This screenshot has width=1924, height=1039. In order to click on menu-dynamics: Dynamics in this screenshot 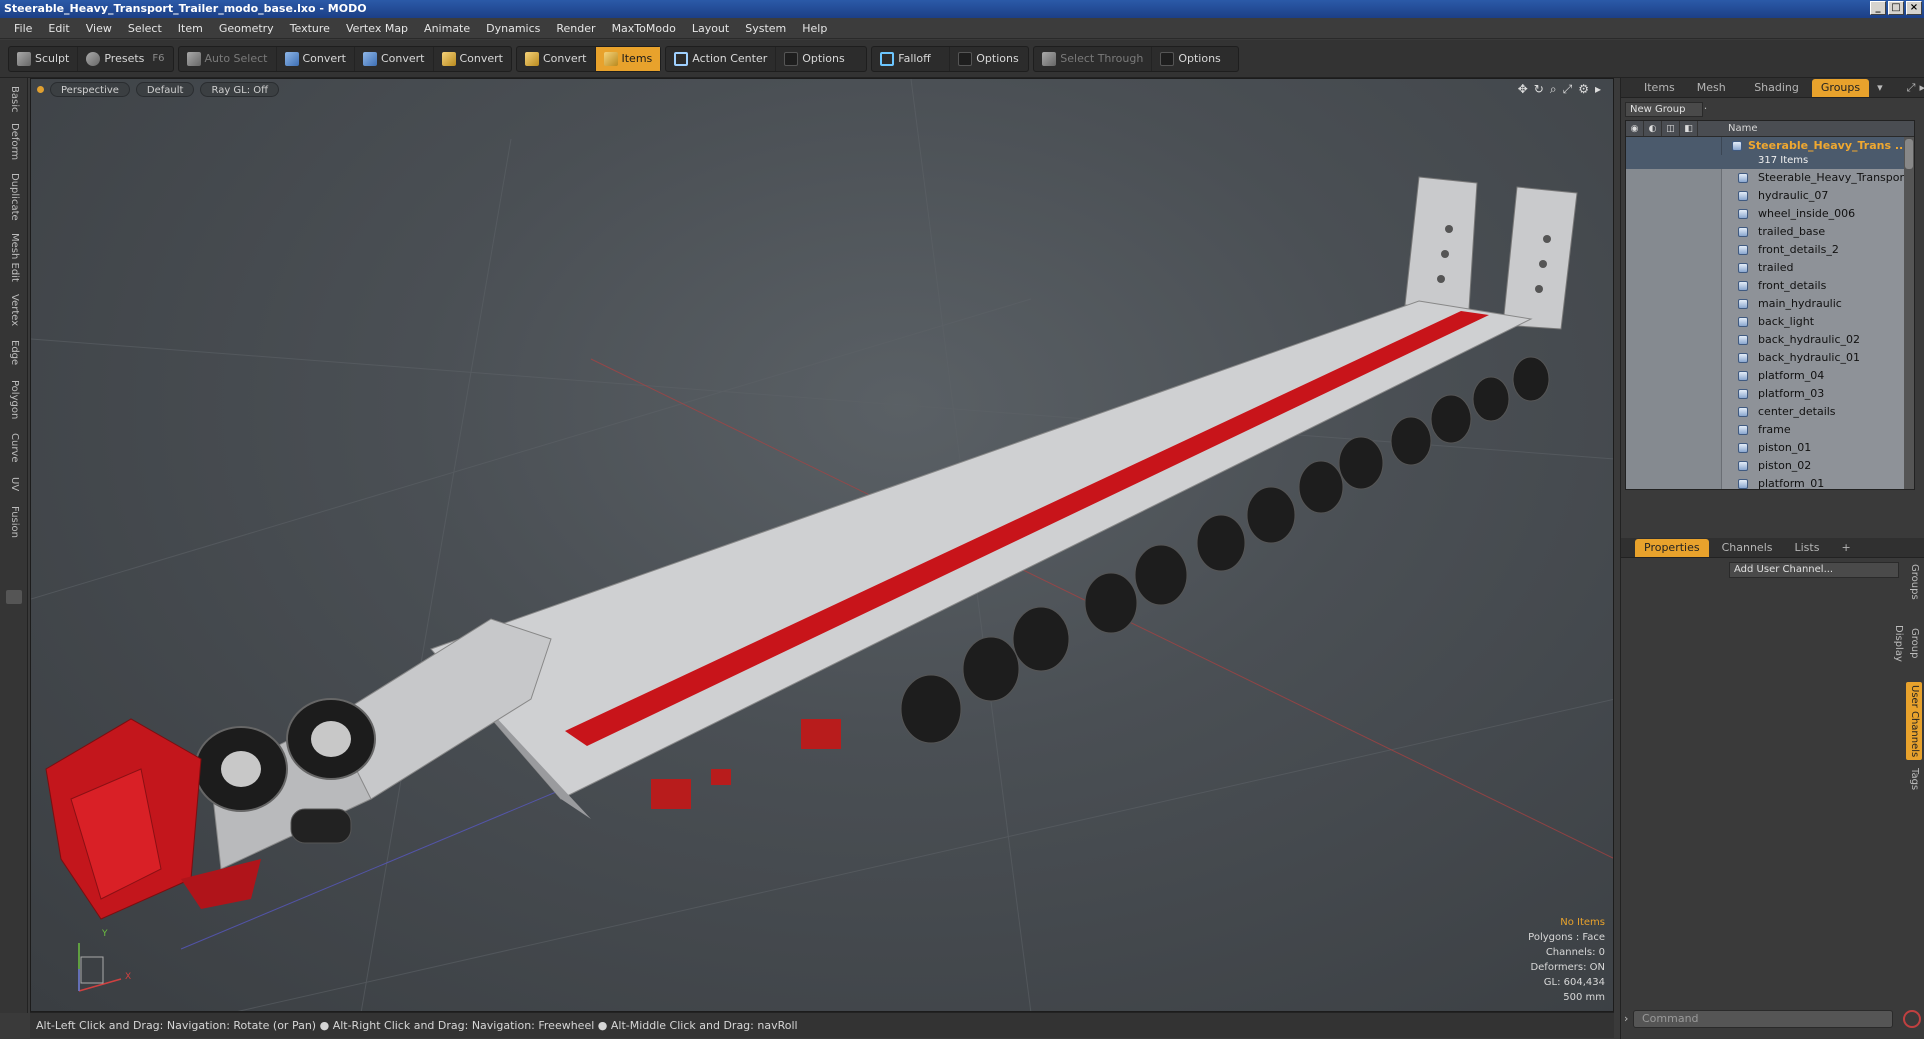, I will do `click(513, 28)`.